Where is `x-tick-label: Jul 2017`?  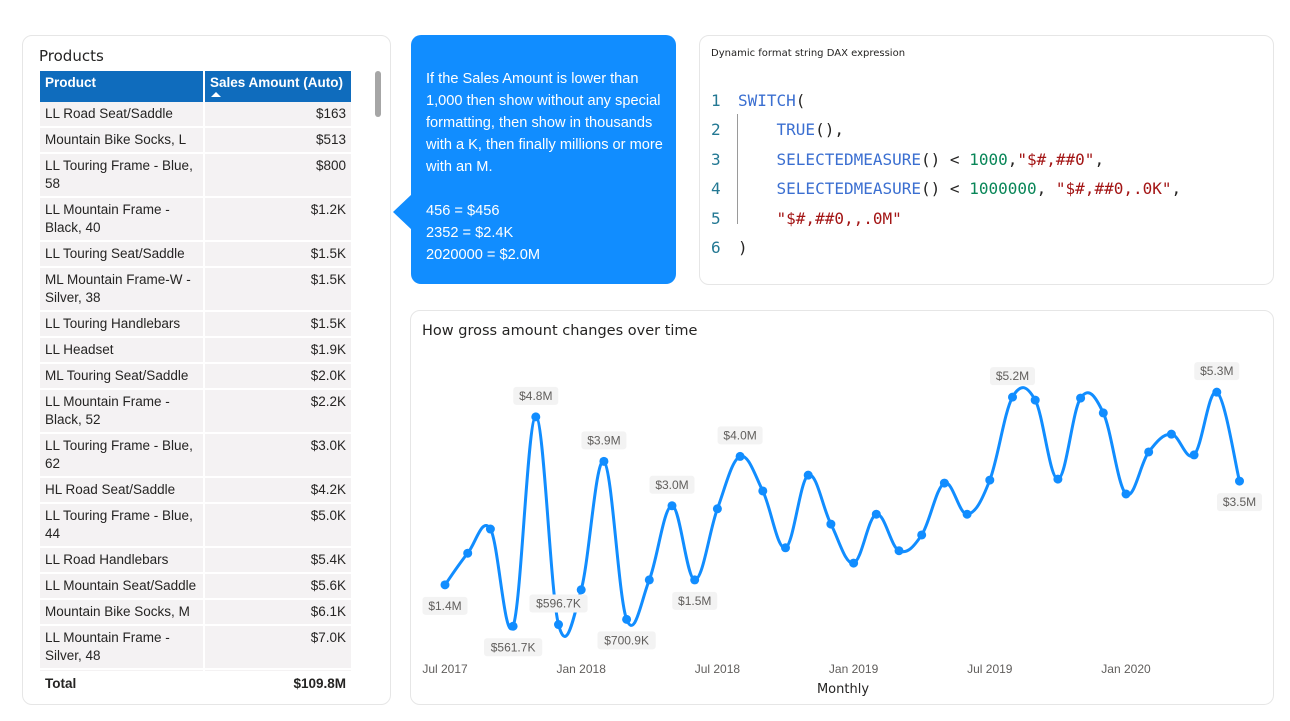 x-tick-label: Jul 2017 is located at coordinates (445, 669).